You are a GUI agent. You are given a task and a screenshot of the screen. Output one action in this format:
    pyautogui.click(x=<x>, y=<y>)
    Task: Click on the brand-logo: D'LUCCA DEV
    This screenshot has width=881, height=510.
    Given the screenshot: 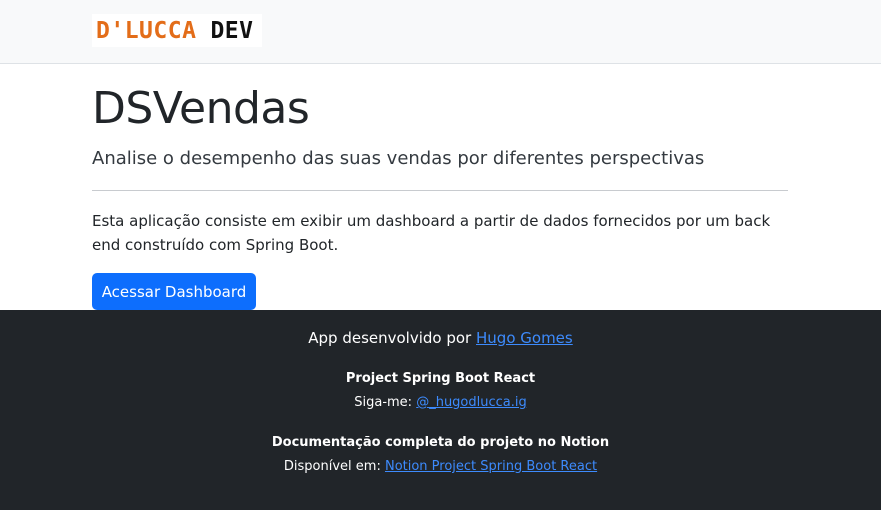 What is the action you would take?
    pyautogui.click(x=177, y=30)
    